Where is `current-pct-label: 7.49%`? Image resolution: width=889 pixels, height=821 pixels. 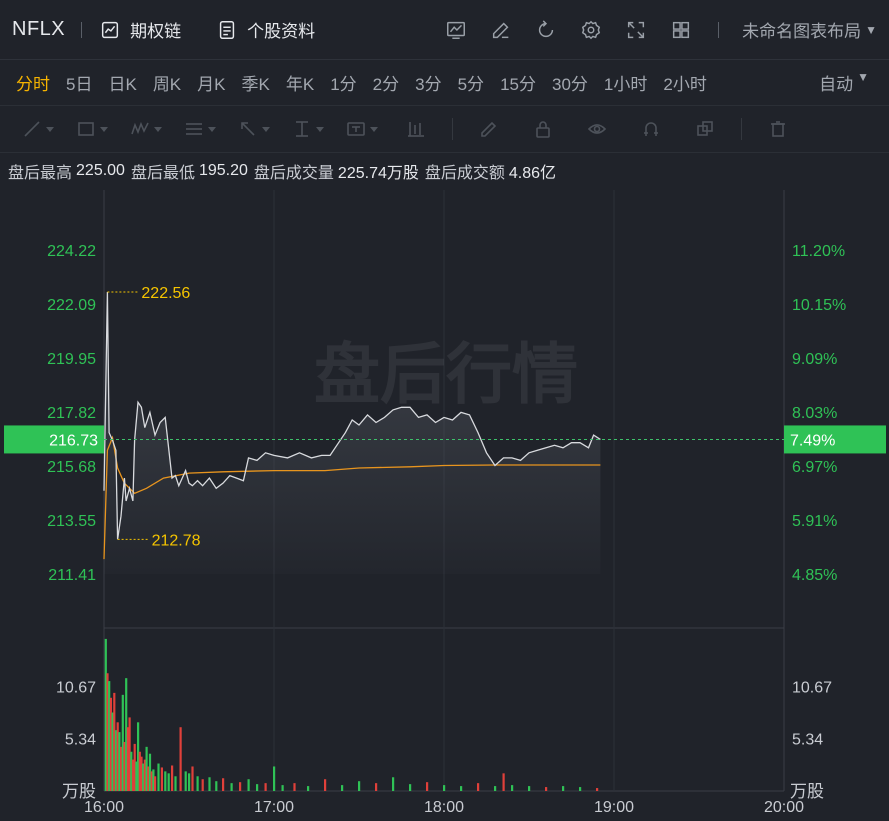 current-pct-label: 7.49% is located at coordinates (812, 440).